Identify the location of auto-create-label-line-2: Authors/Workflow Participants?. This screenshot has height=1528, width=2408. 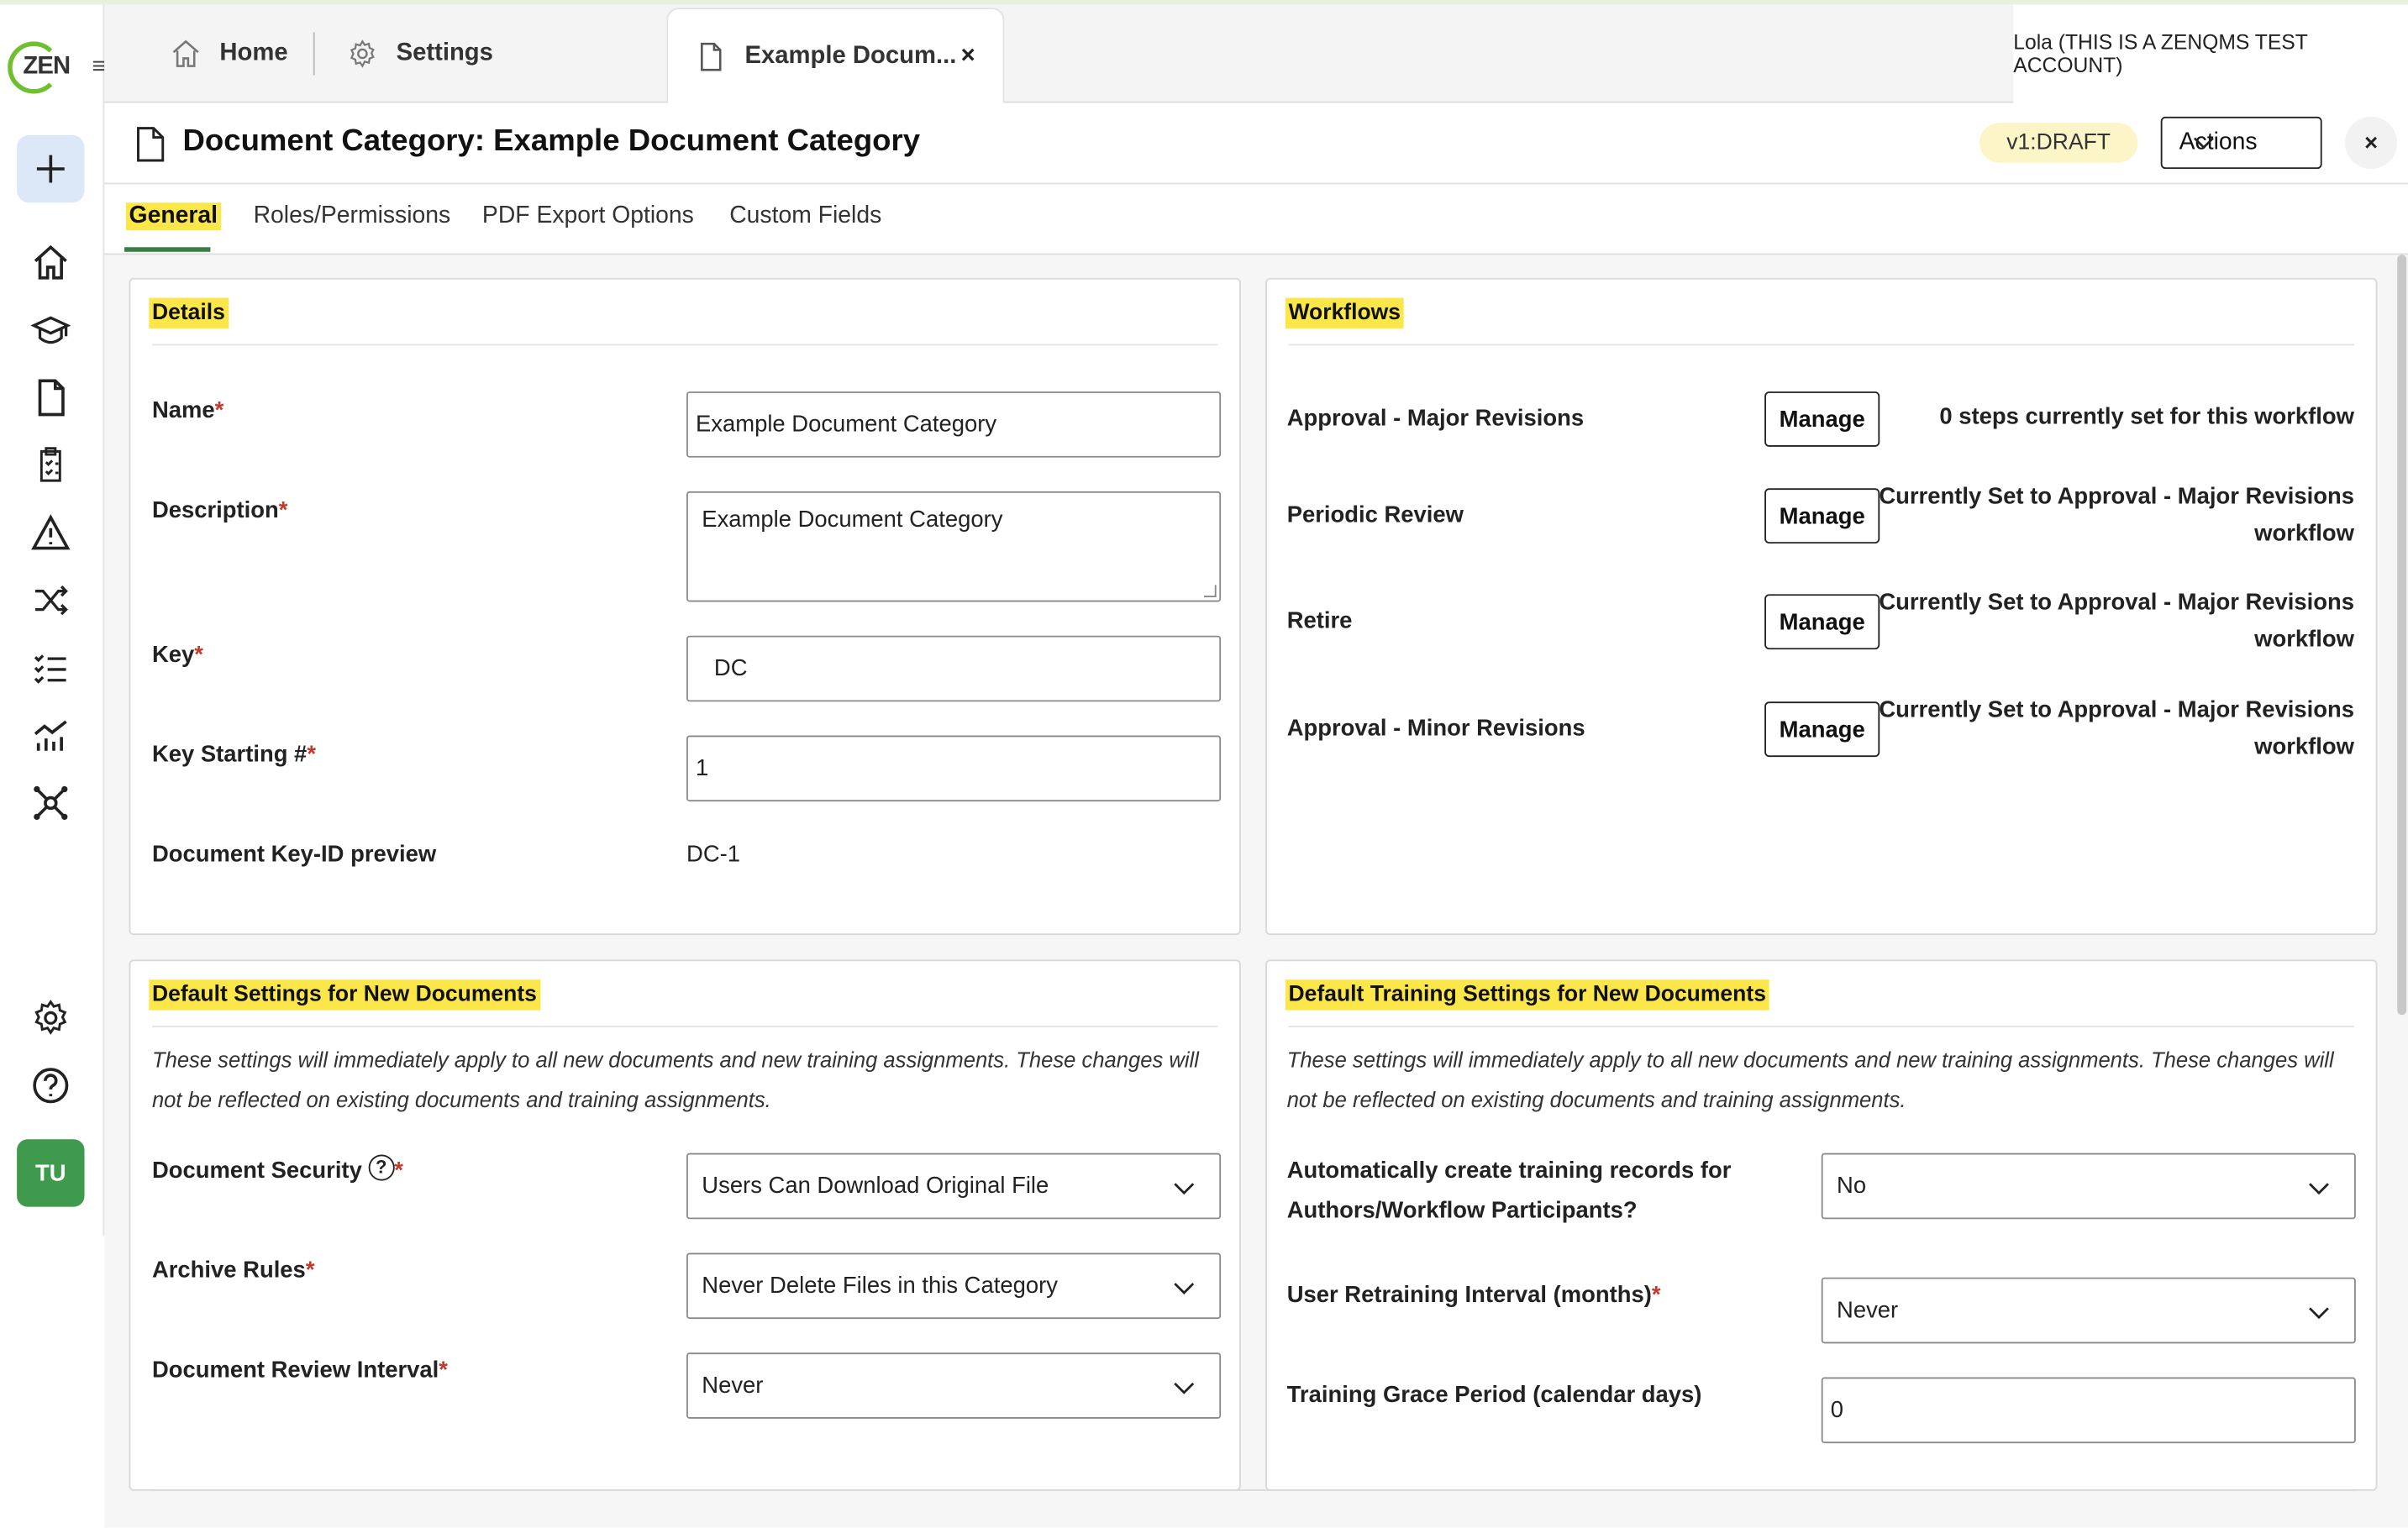
(1462, 1210).